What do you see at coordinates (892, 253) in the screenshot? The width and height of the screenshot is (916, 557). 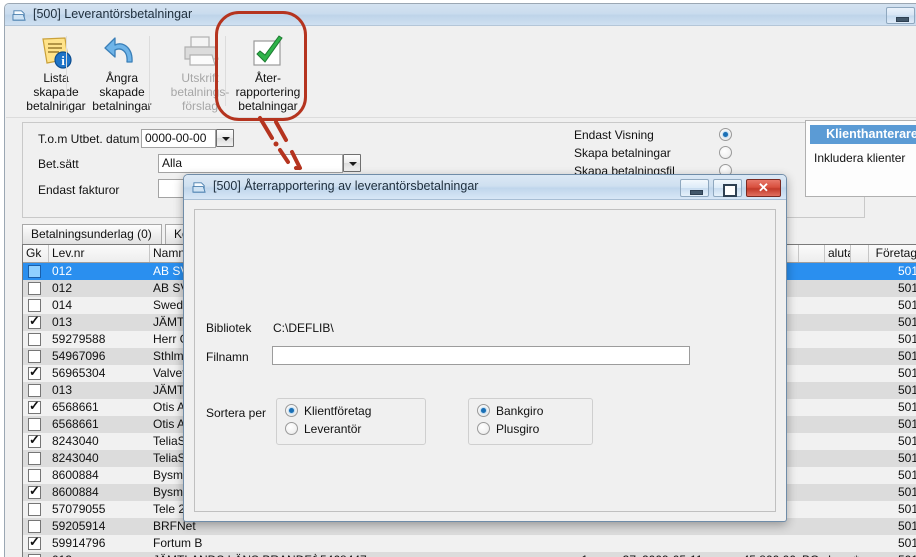 I see `grid-header-foretag: Företag` at bounding box center [892, 253].